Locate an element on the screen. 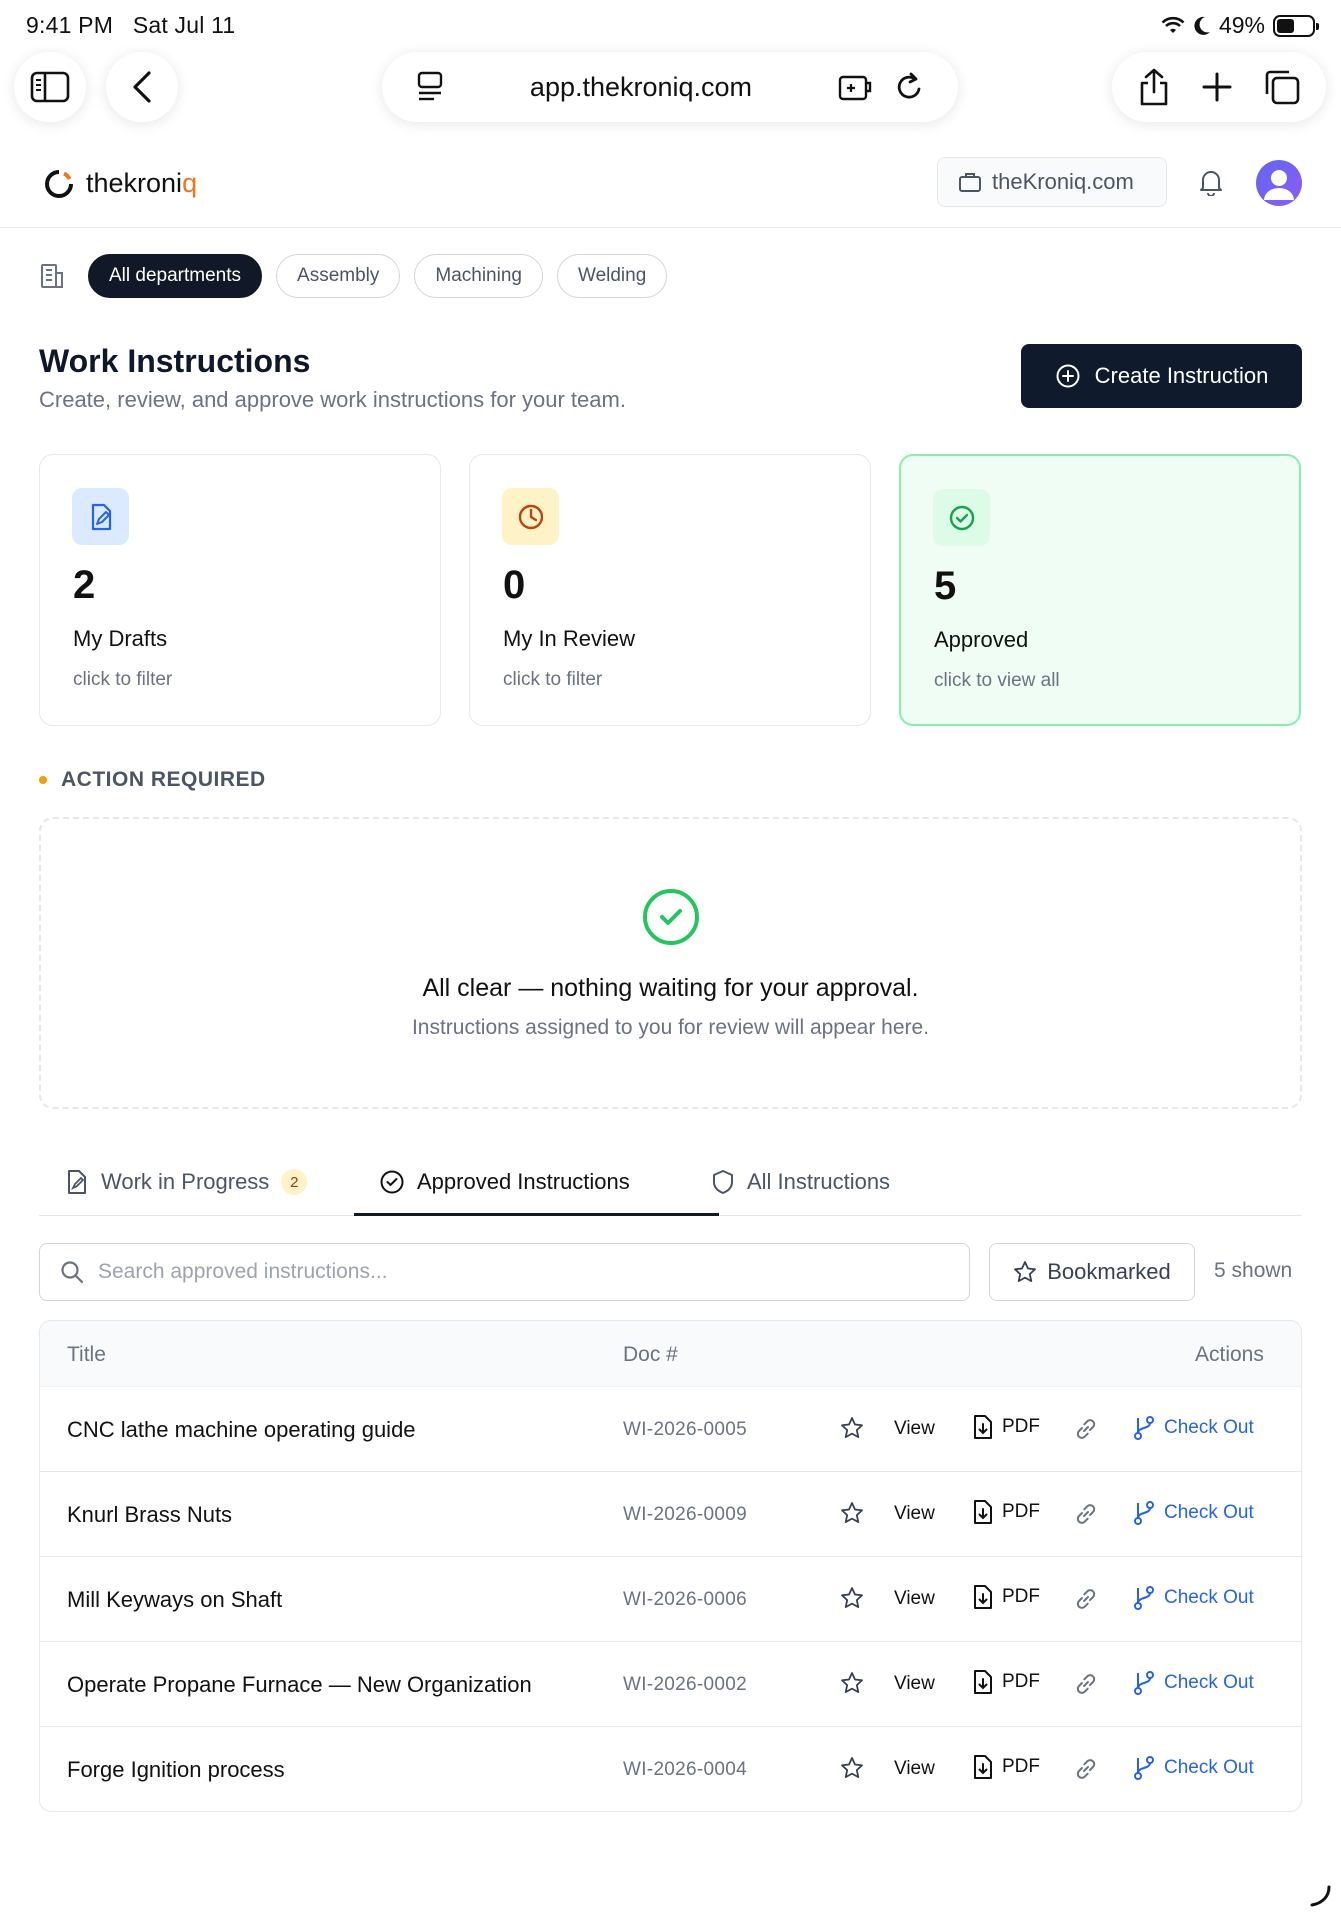 The width and height of the screenshot is (1341, 1920). url-text: app.thekroniq.com is located at coordinates (641, 86).